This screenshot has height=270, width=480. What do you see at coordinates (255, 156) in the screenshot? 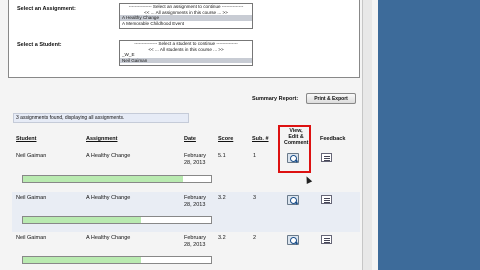
I see `cell-submission: 1` at bounding box center [255, 156].